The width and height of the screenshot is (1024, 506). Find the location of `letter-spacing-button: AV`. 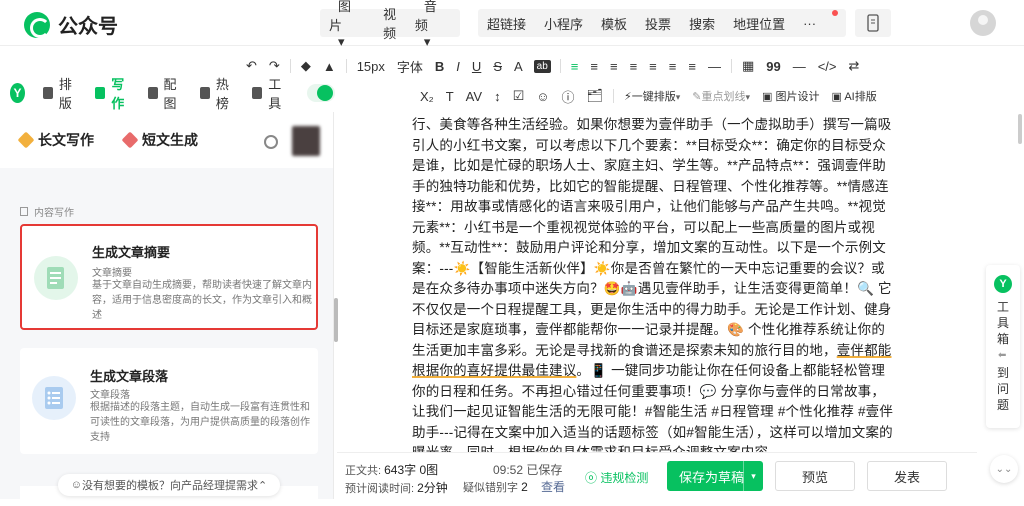

letter-spacing-button: AV is located at coordinates (474, 96).